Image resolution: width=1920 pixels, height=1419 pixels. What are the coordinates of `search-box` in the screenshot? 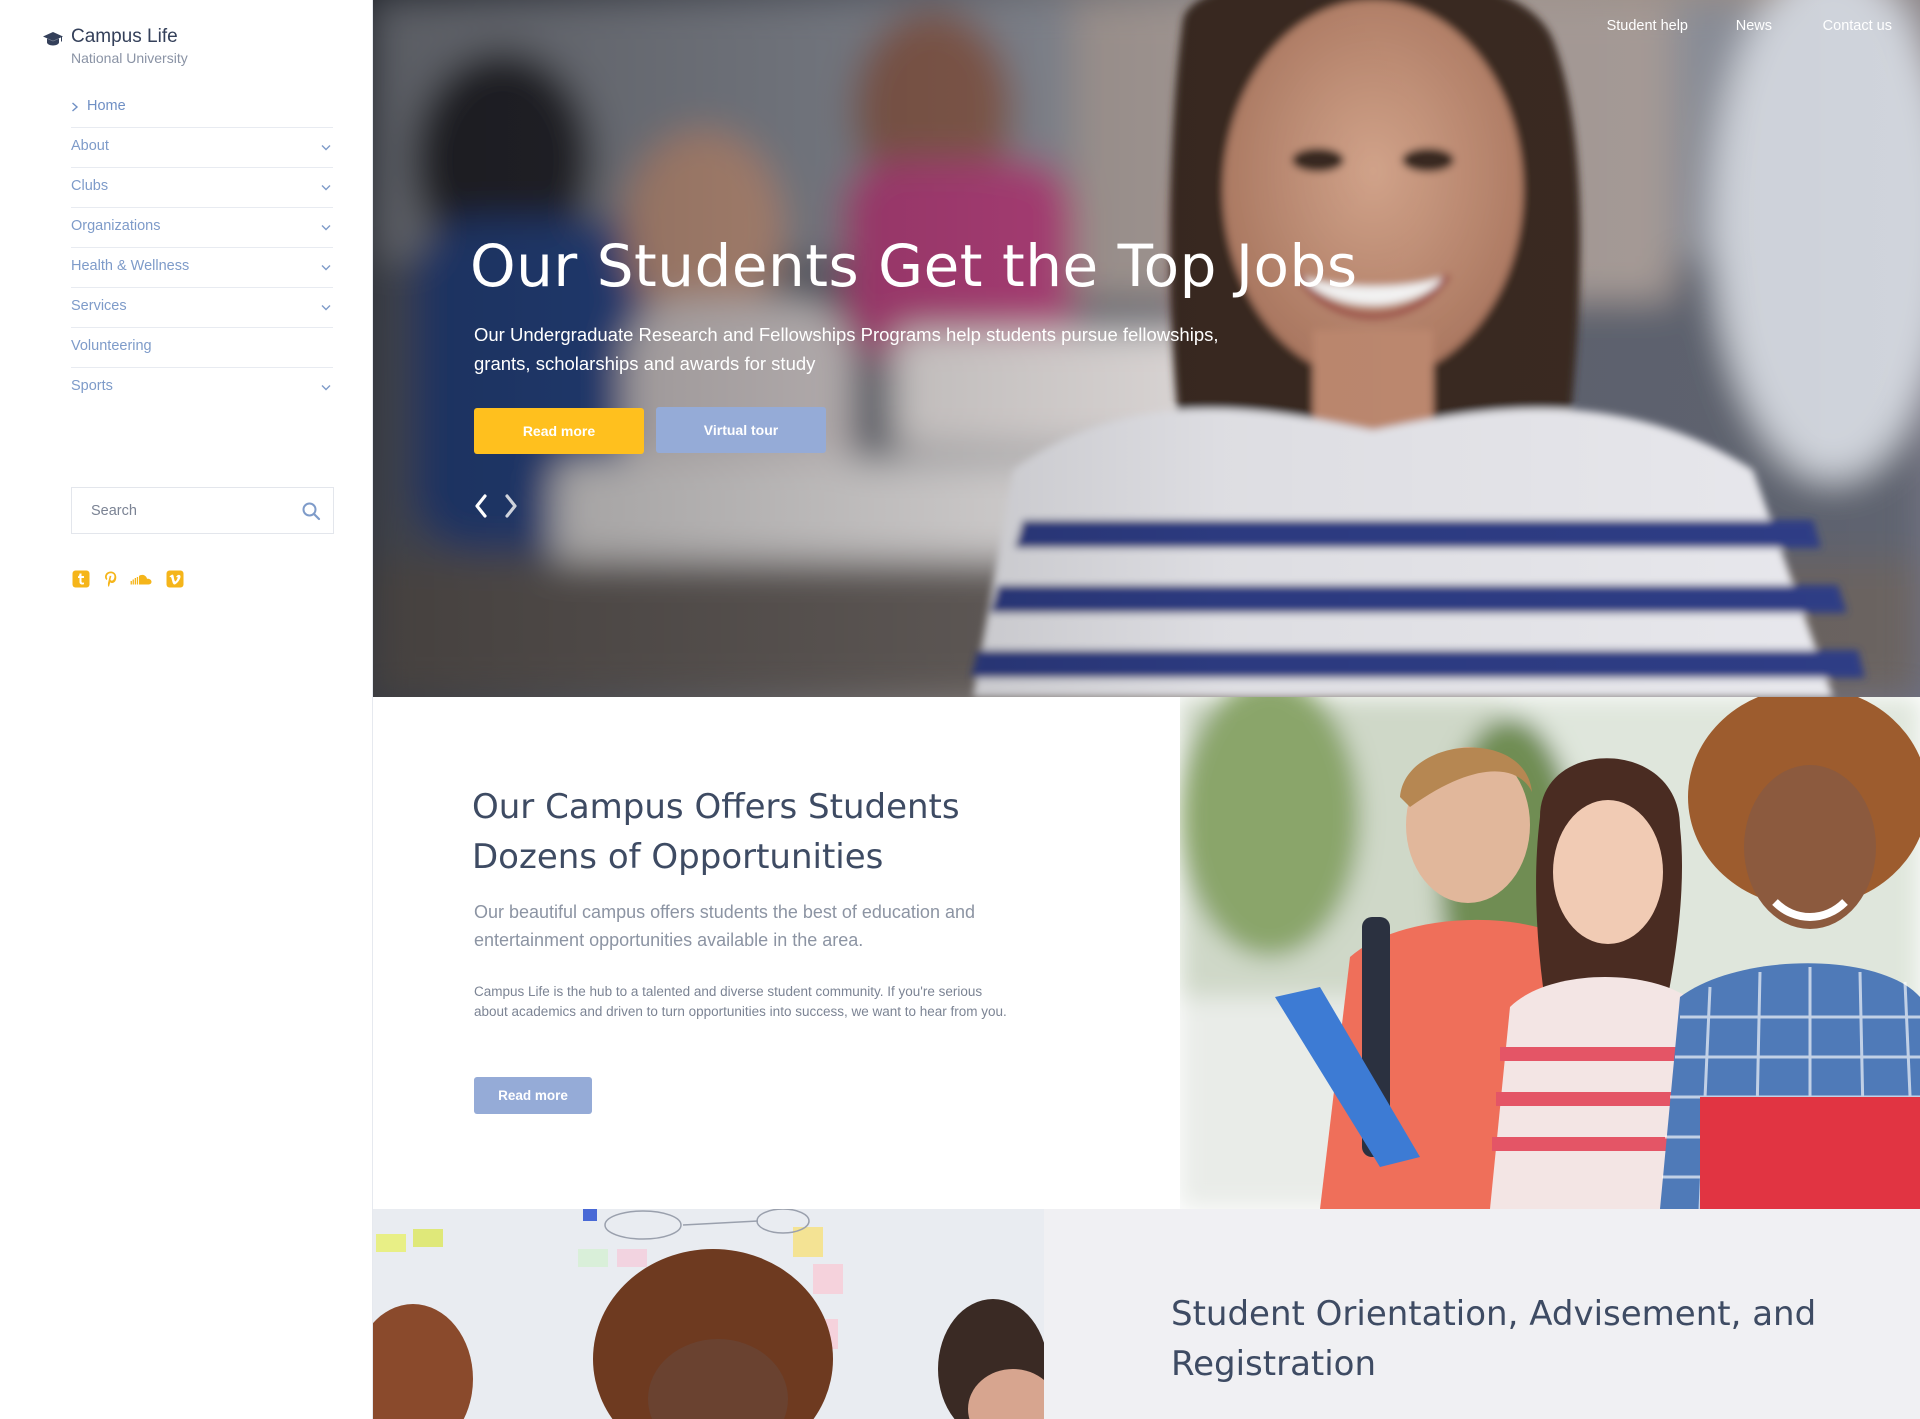 It's located at (202, 510).